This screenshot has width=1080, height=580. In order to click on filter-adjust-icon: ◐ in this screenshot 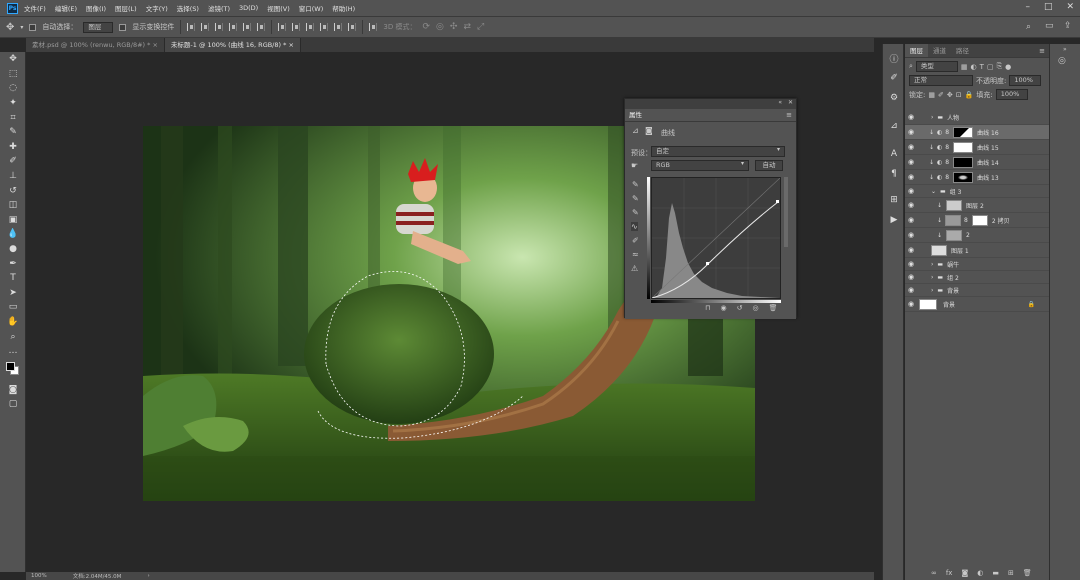, I will do `click(974, 67)`.